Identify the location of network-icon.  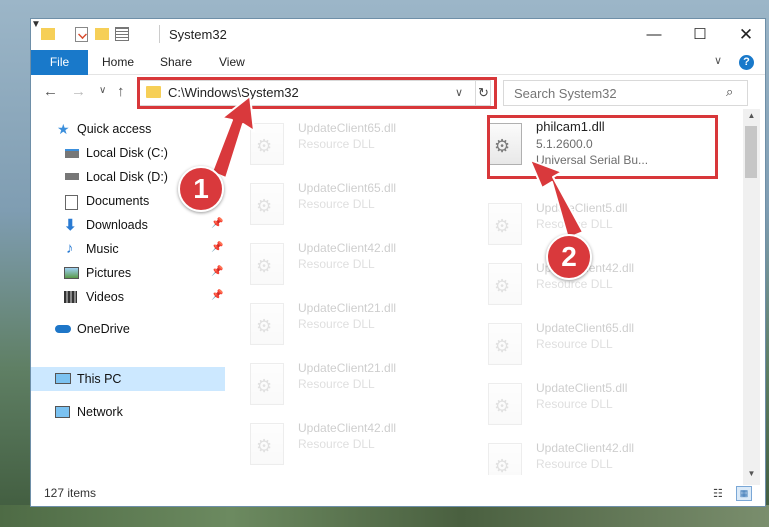
(62, 412).